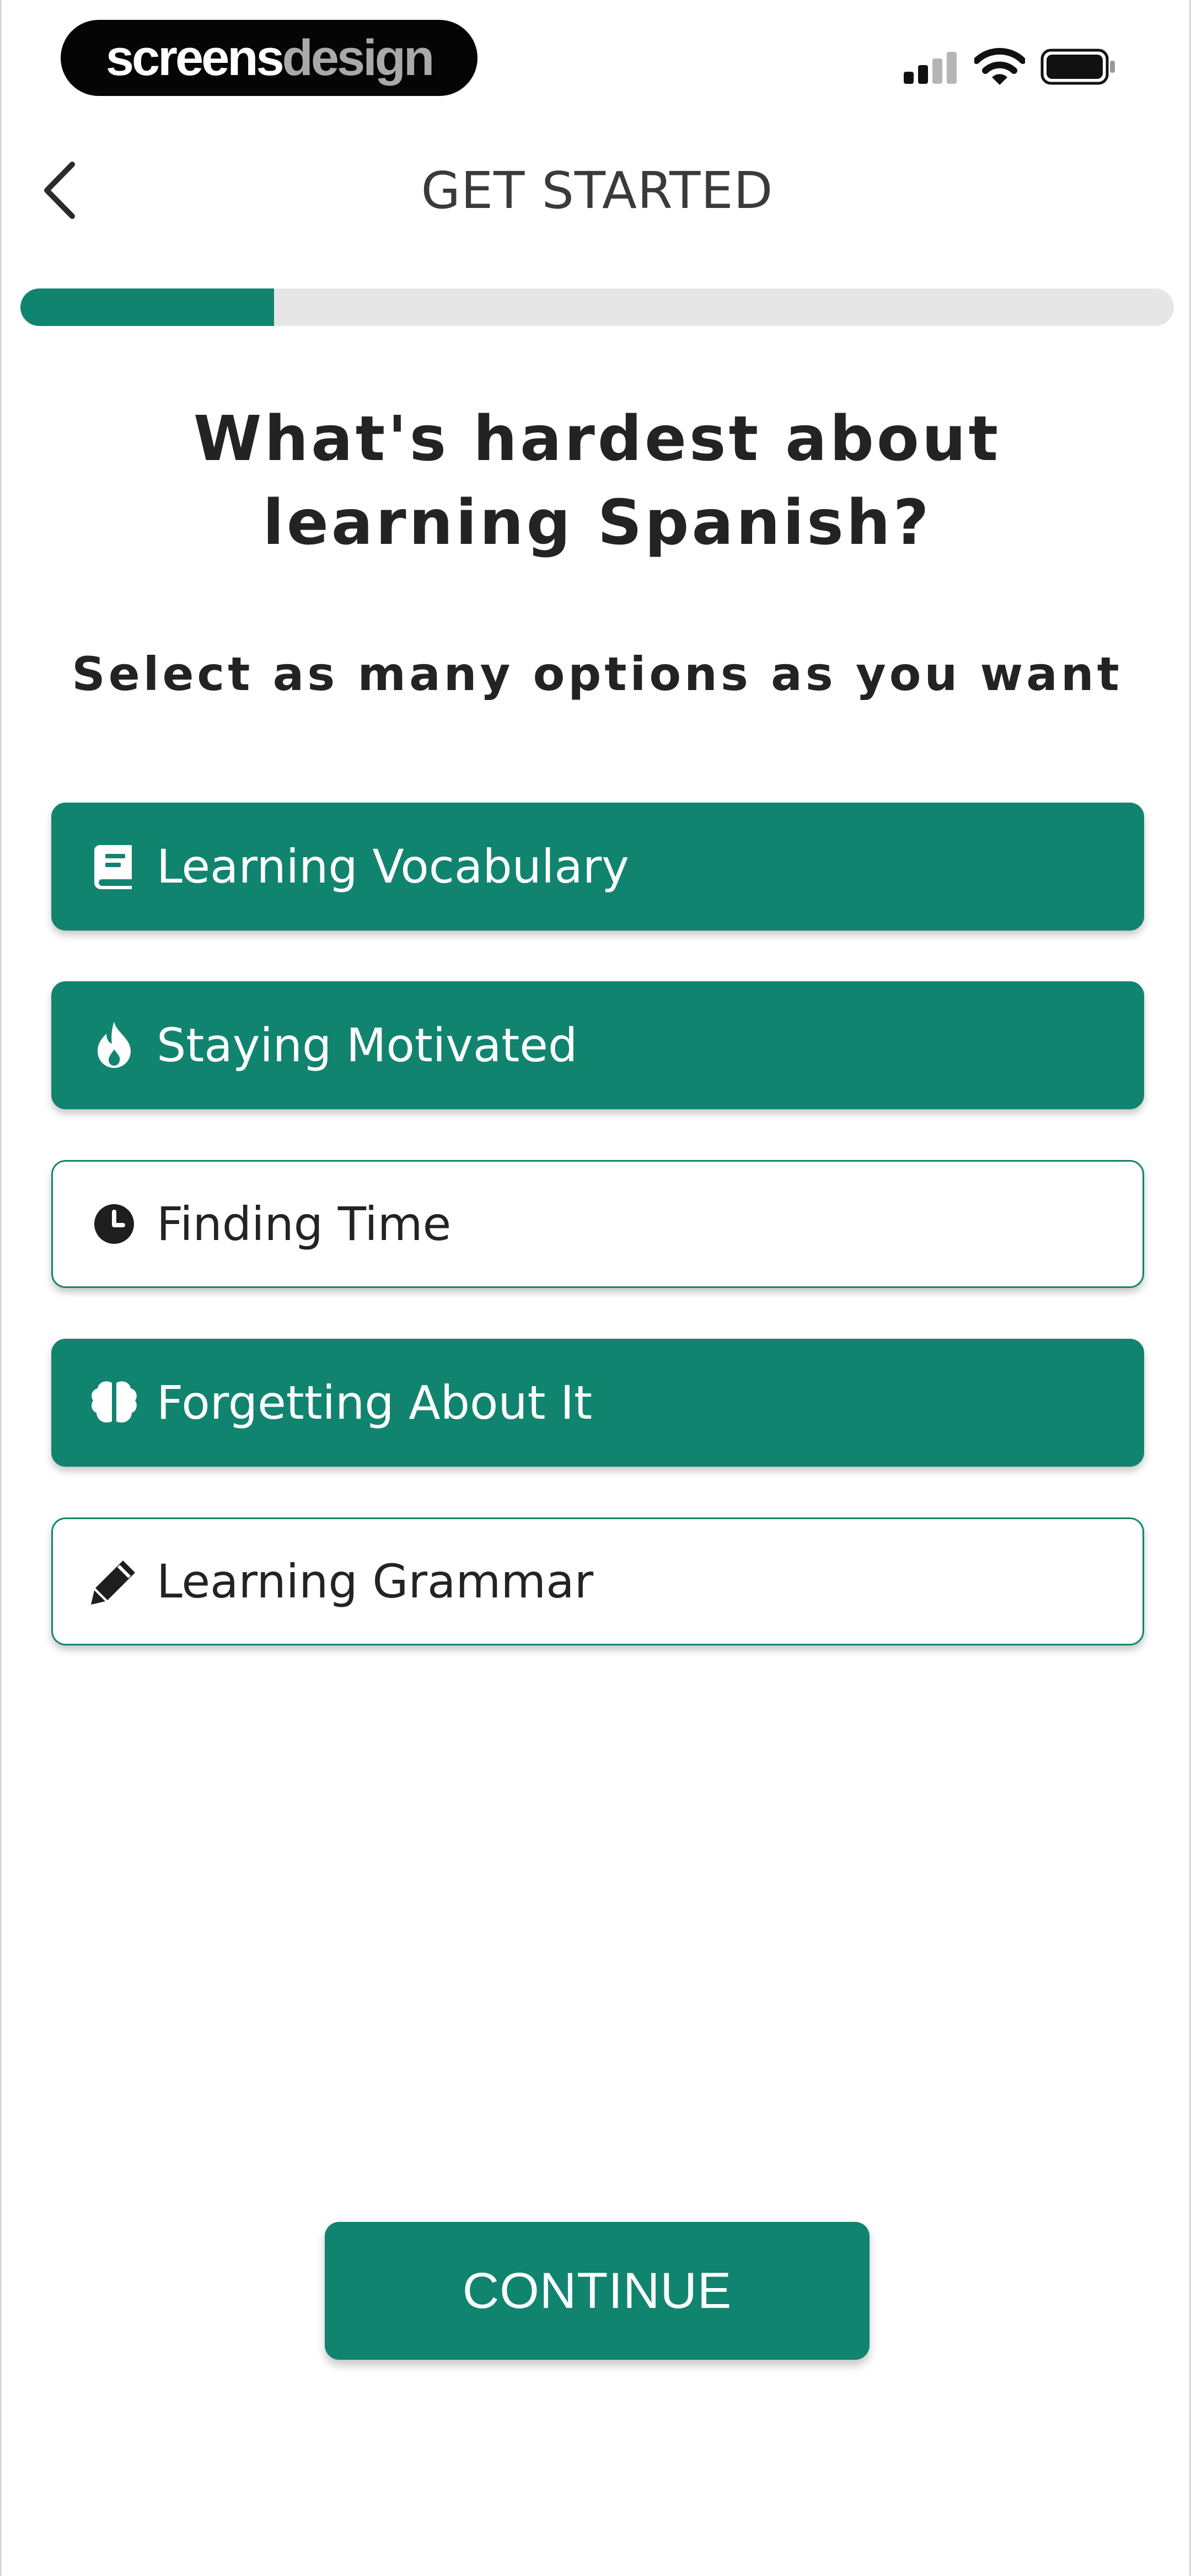  I want to click on flame-icon, so click(114, 1045).